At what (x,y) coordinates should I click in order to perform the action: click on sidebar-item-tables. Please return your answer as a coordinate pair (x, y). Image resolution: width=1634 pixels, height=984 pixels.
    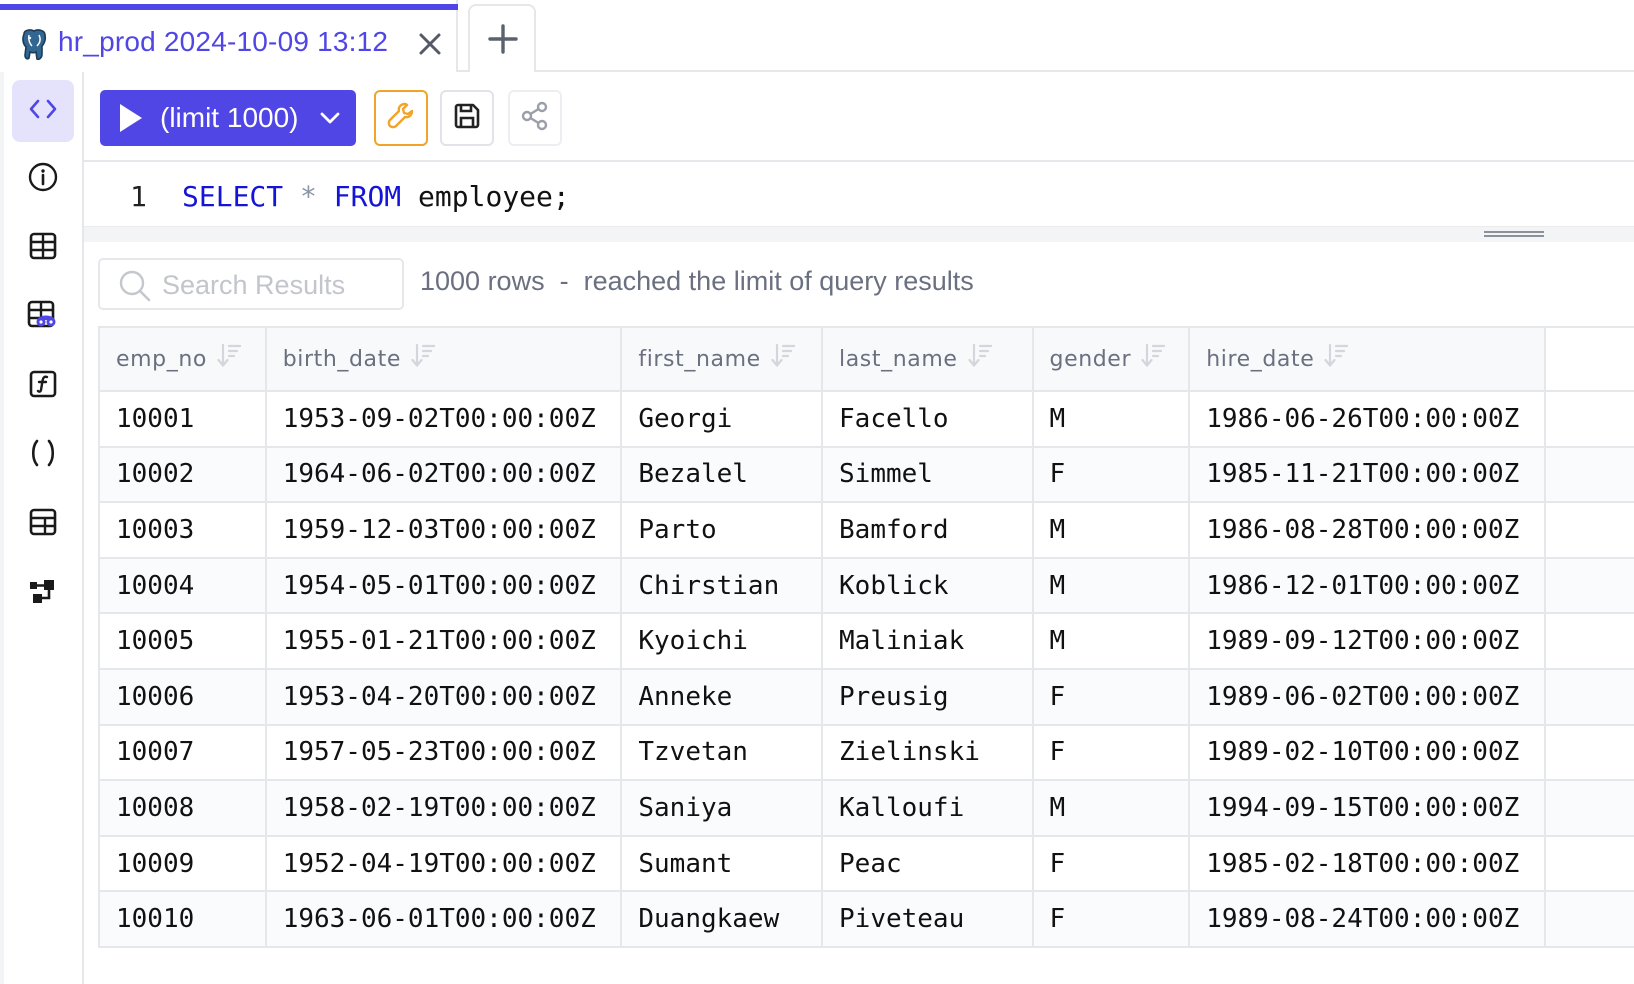
    Looking at the image, I should click on (43, 248).